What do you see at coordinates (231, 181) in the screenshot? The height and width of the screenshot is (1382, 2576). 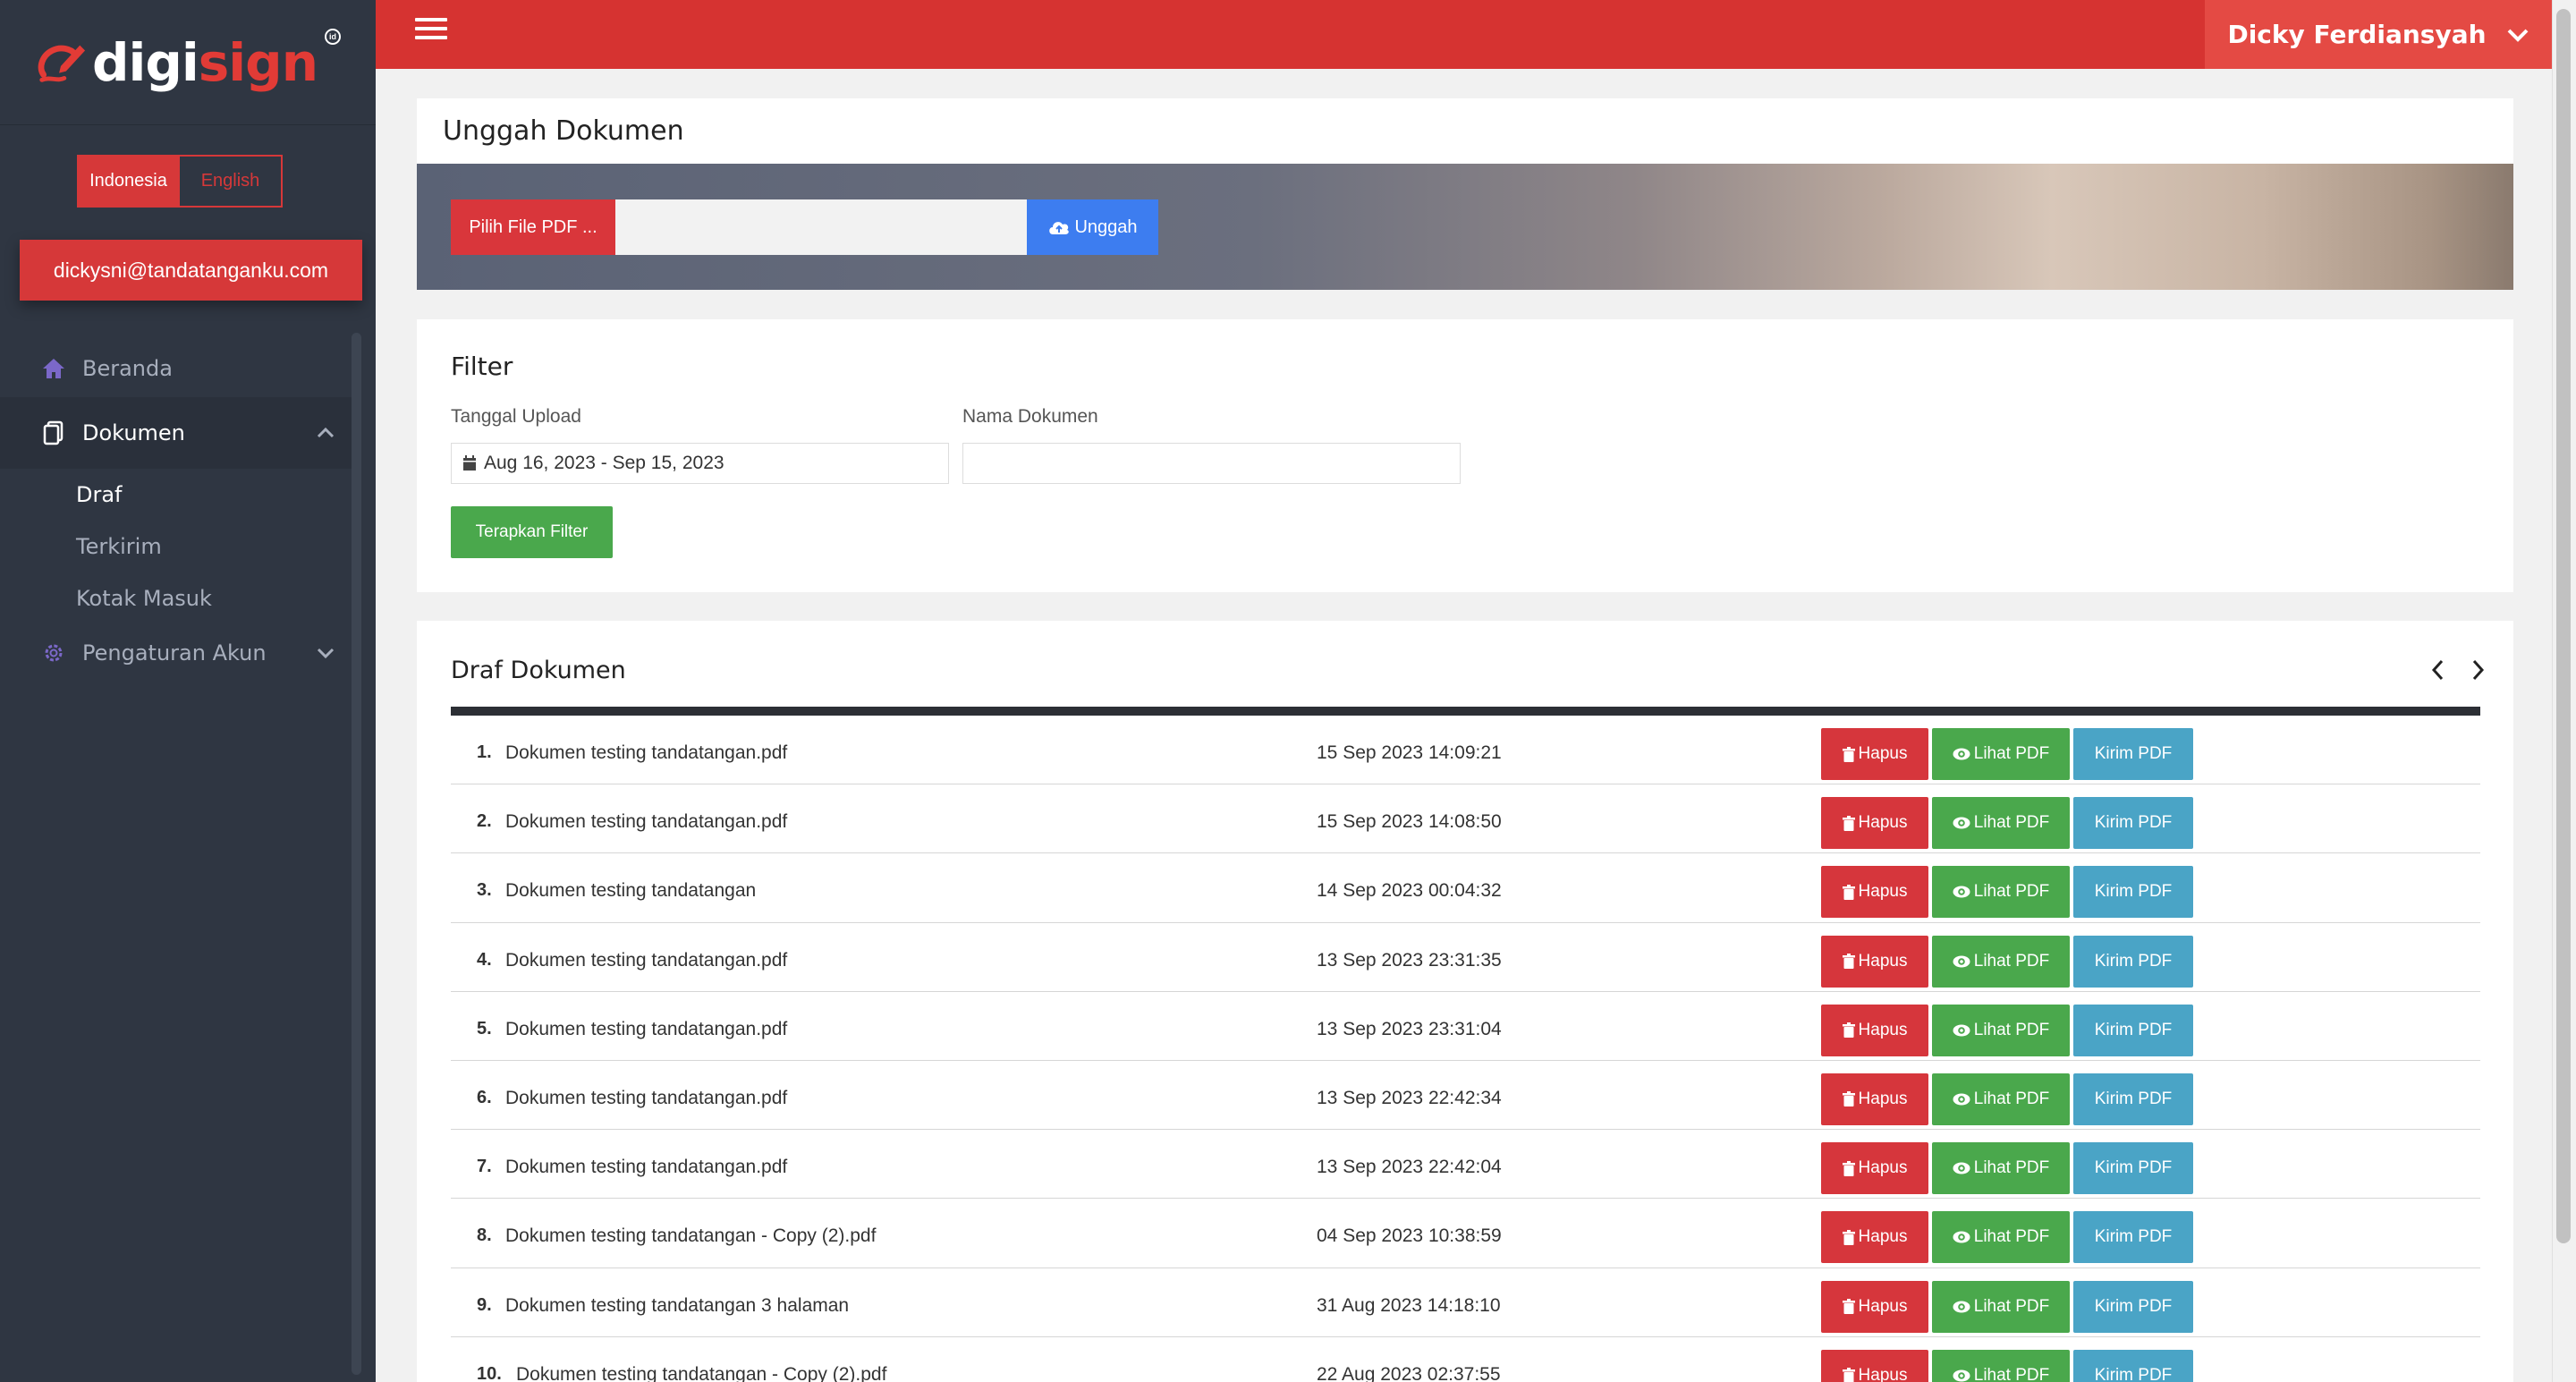 I see `lang-english-button: English` at bounding box center [231, 181].